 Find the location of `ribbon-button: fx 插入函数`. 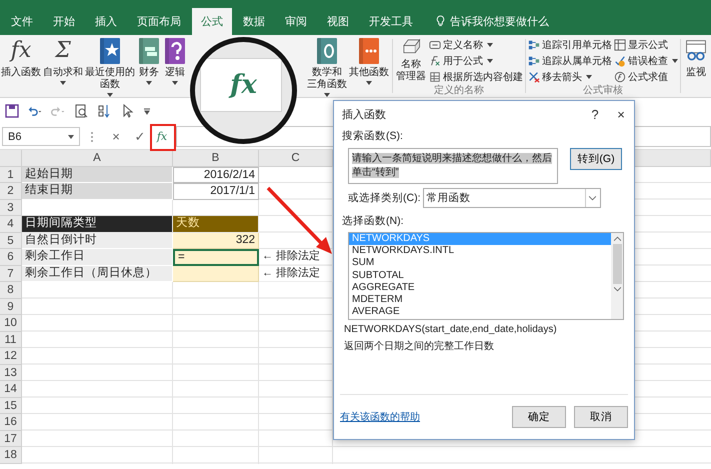

ribbon-button: fx 插入函数 is located at coordinates (21, 67).